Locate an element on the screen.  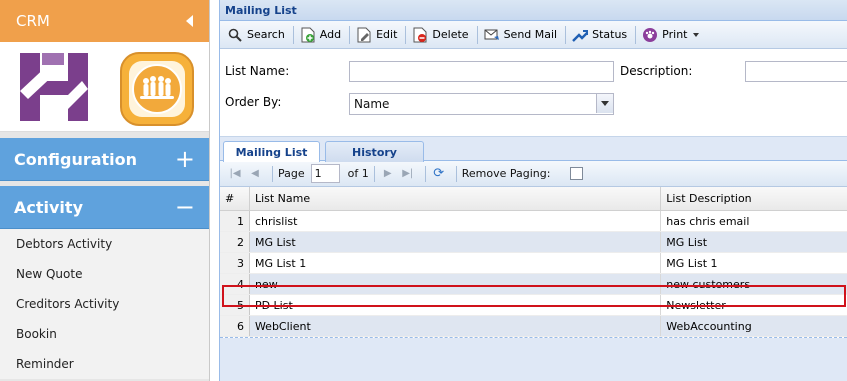
table-row: 4 new new customers is located at coordinates (533, 284).